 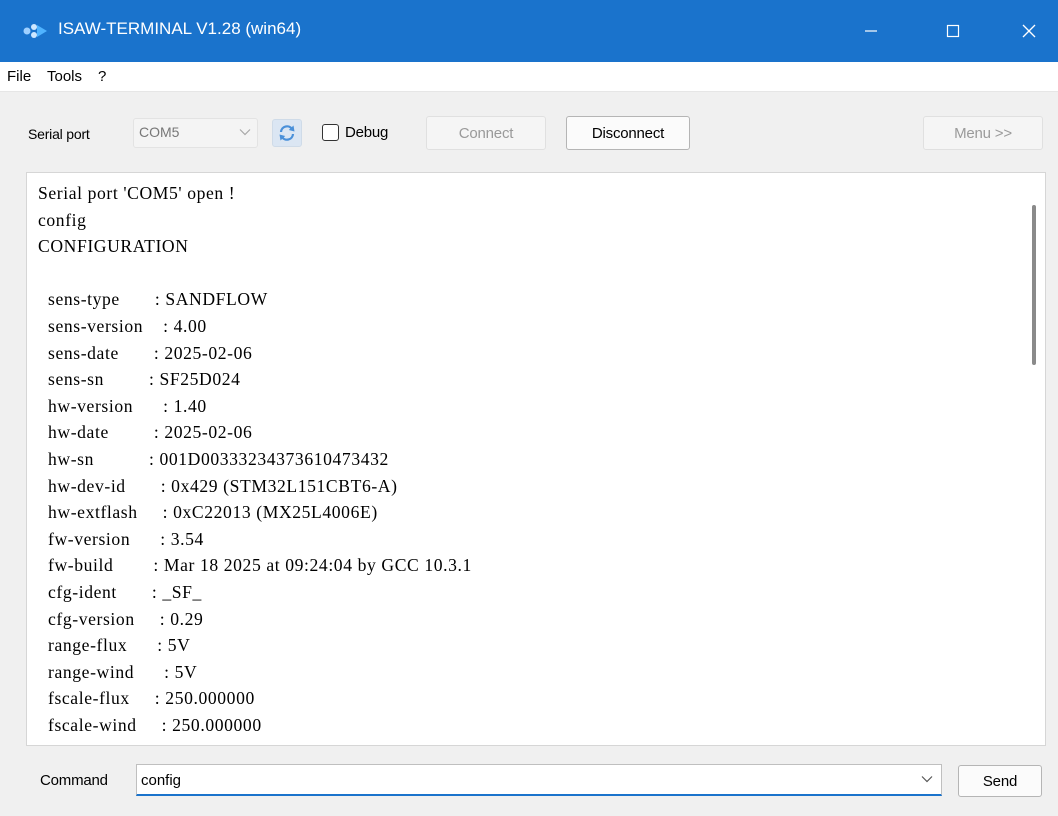 What do you see at coordinates (74, 780) in the screenshot?
I see `command-label: Command` at bounding box center [74, 780].